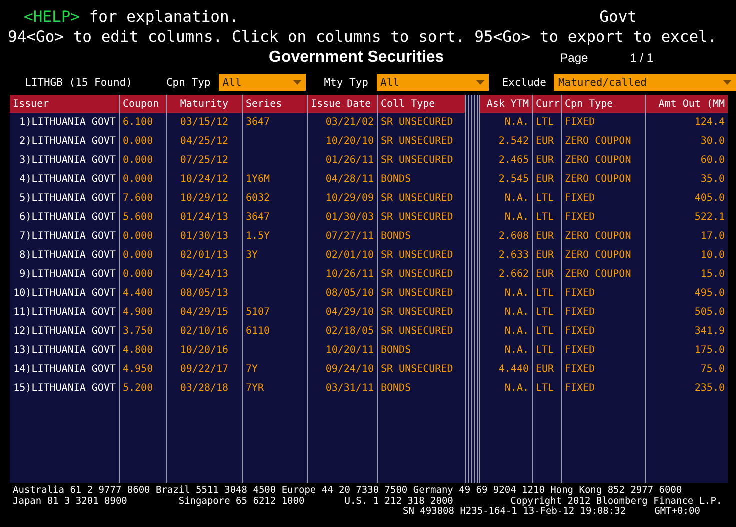 The height and width of the screenshot is (527, 736). I want to click on table-cell-text: 04/29/15, so click(204, 313).